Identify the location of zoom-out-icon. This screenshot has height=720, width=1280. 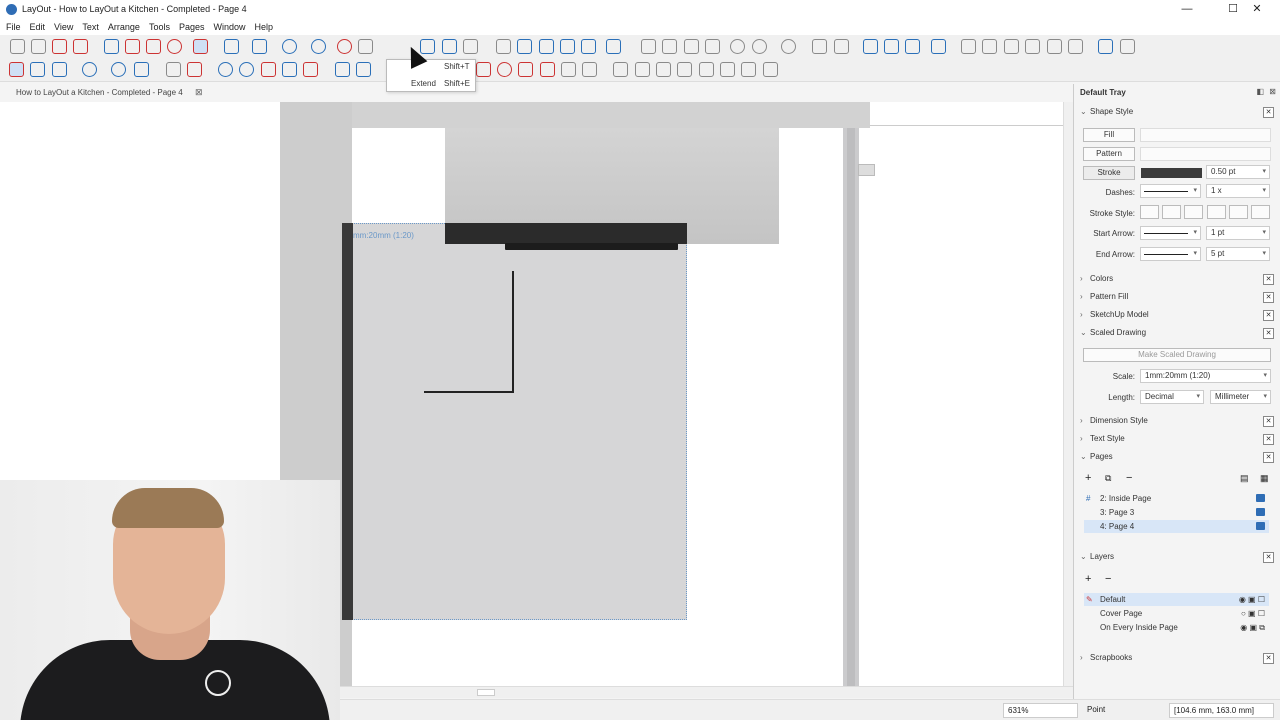
(246, 69).